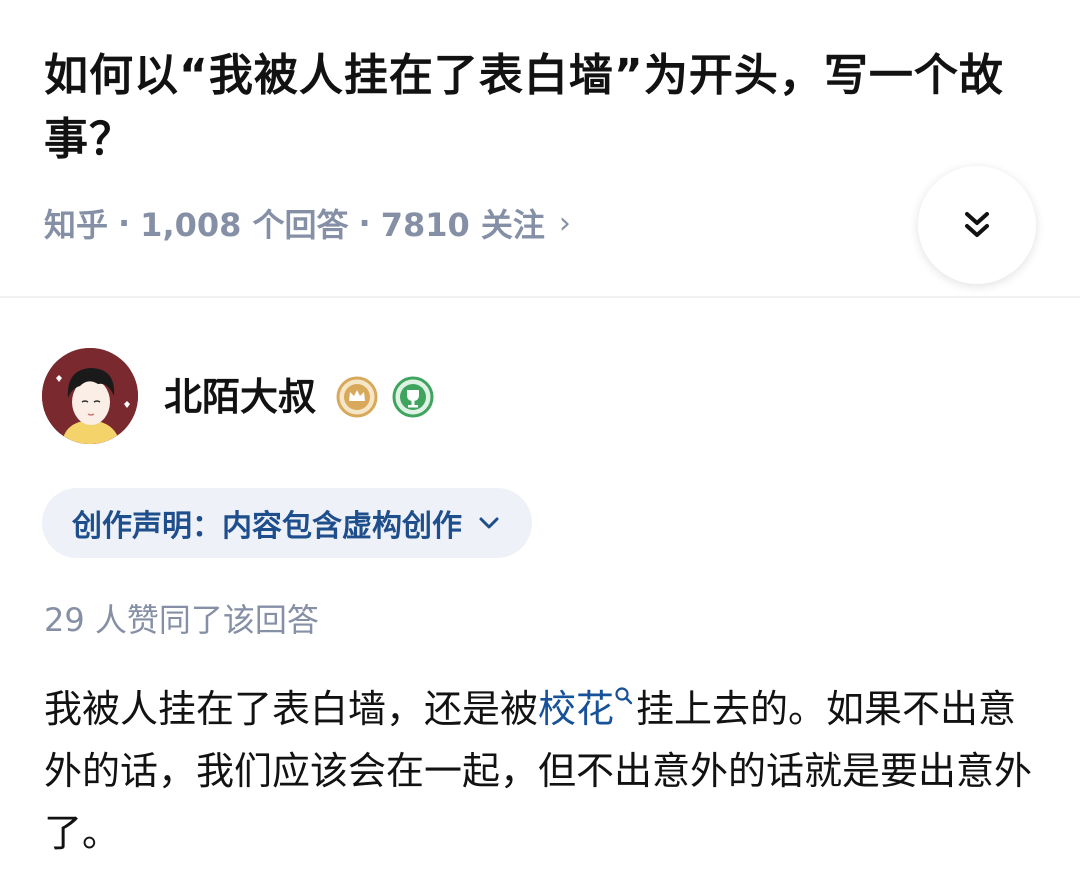 The image size is (1080, 876). What do you see at coordinates (489, 523) in the screenshot?
I see `chevron-down-icon` at bounding box center [489, 523].